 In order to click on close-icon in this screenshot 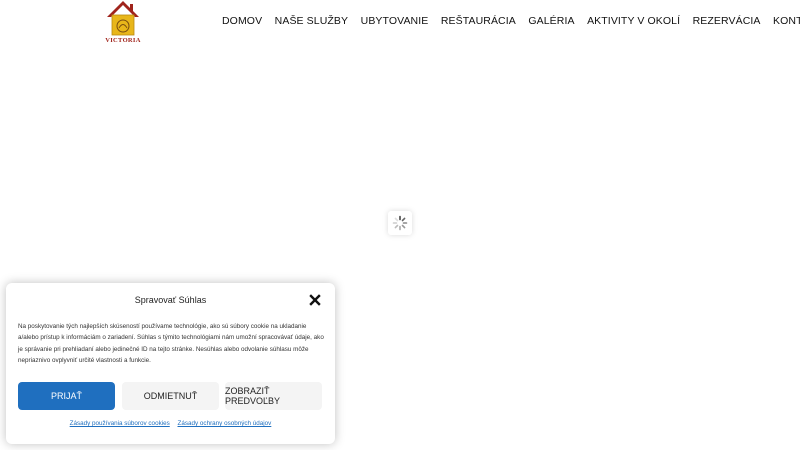, I will do `click(315, 300)`.